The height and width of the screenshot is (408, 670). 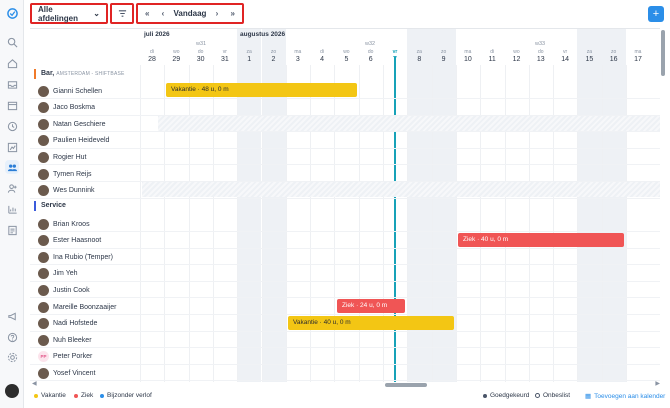 I want to click on employee-name: Justin Cook, so click(x=64, y=290).